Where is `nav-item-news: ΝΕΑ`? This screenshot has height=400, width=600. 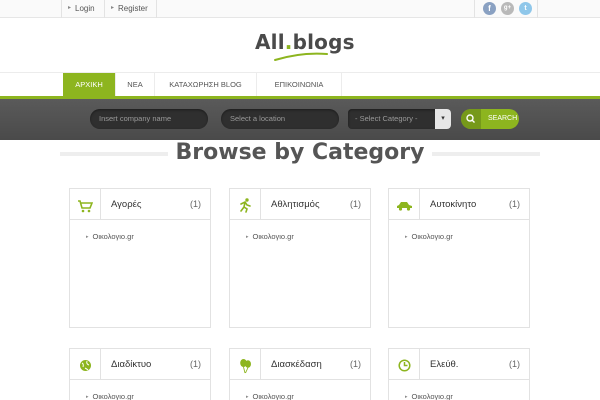
nav-item-news: ΝΕΑ is located at coordinates (135, 85).